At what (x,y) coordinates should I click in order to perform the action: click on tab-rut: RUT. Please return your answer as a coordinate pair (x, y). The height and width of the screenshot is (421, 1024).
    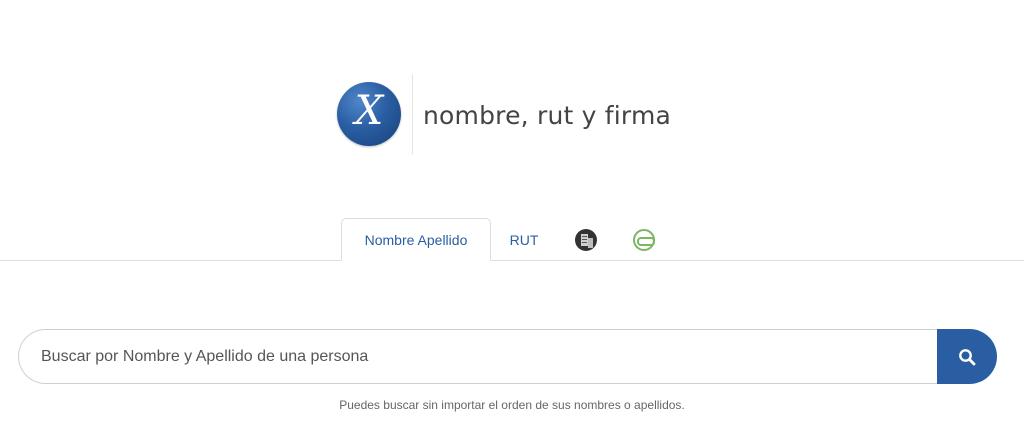
    Looking at the image, I should click on (524, 239).